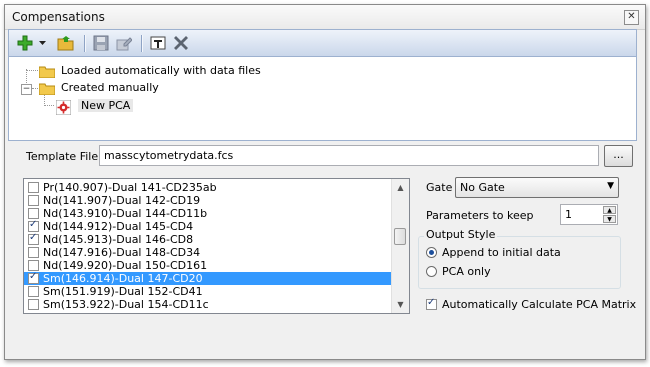 Image resolution: width=650 pixels, height=367 pixels. I want to click on auto-calculate-label: Automatically Calculate PCA Matrix, so click(539, 304).